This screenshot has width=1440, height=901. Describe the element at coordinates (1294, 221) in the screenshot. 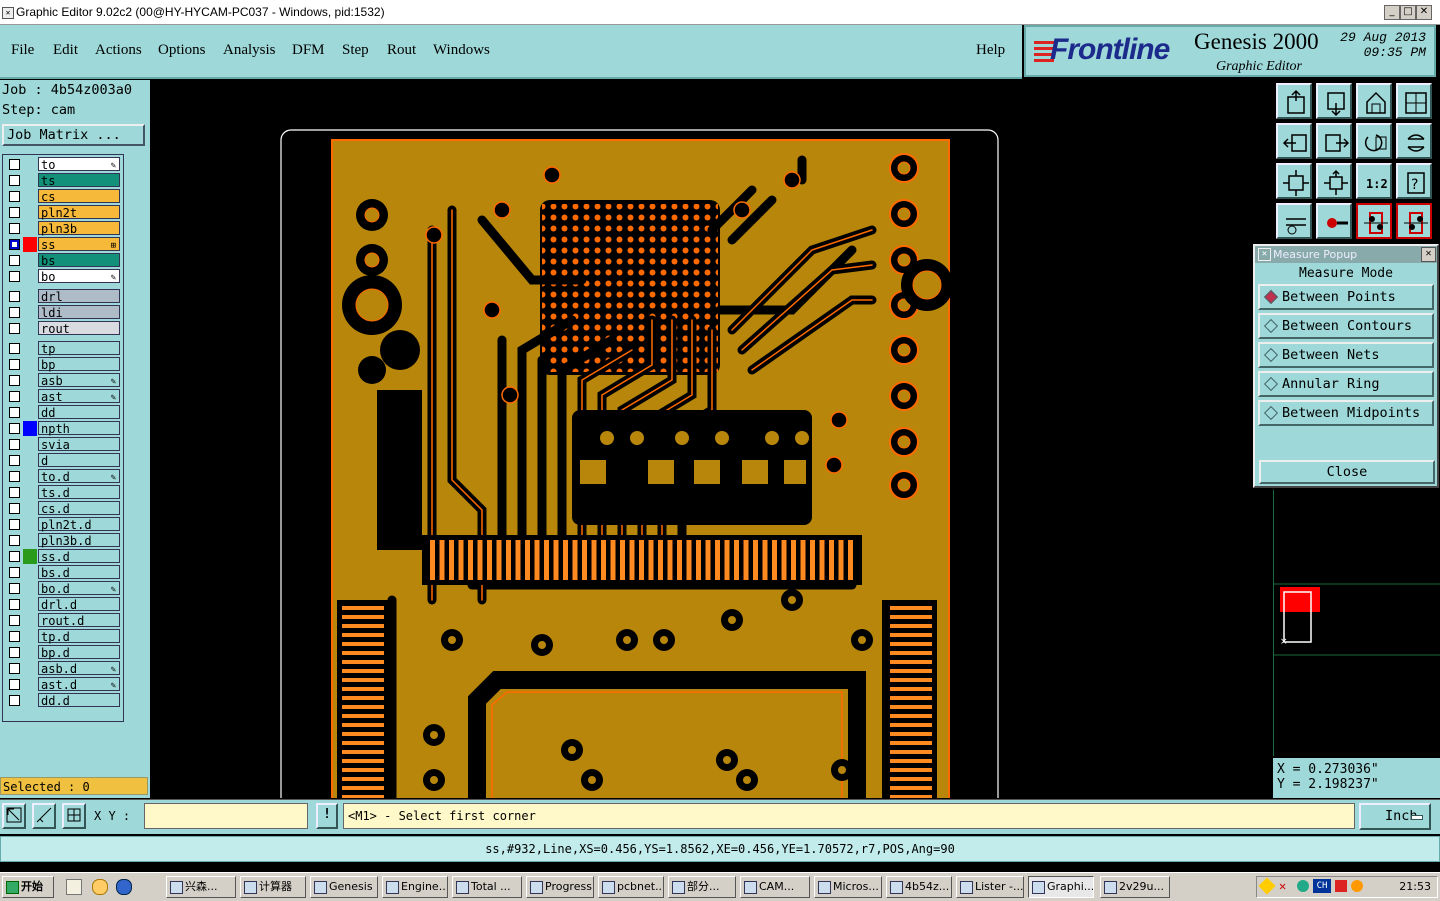

I see `snap-button` at that location.